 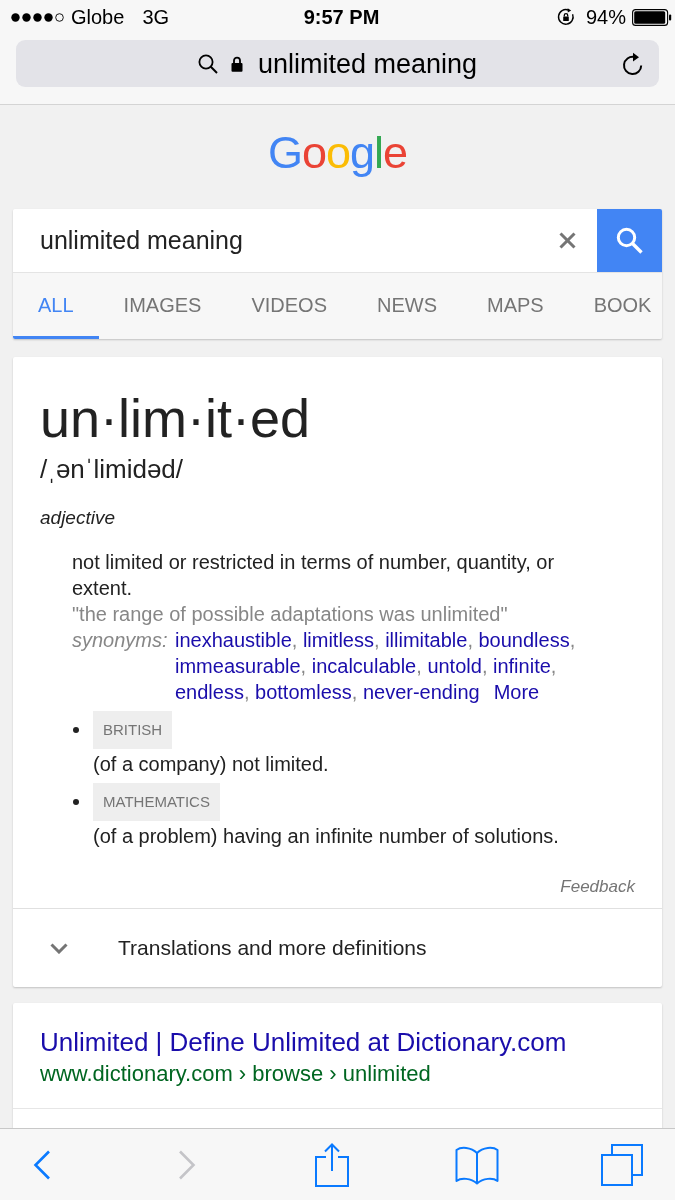 What do you see at coordinates (337, 63) in the screenshot?
I see `address-field: unlimited meaning` at bounding box center [337, 63].